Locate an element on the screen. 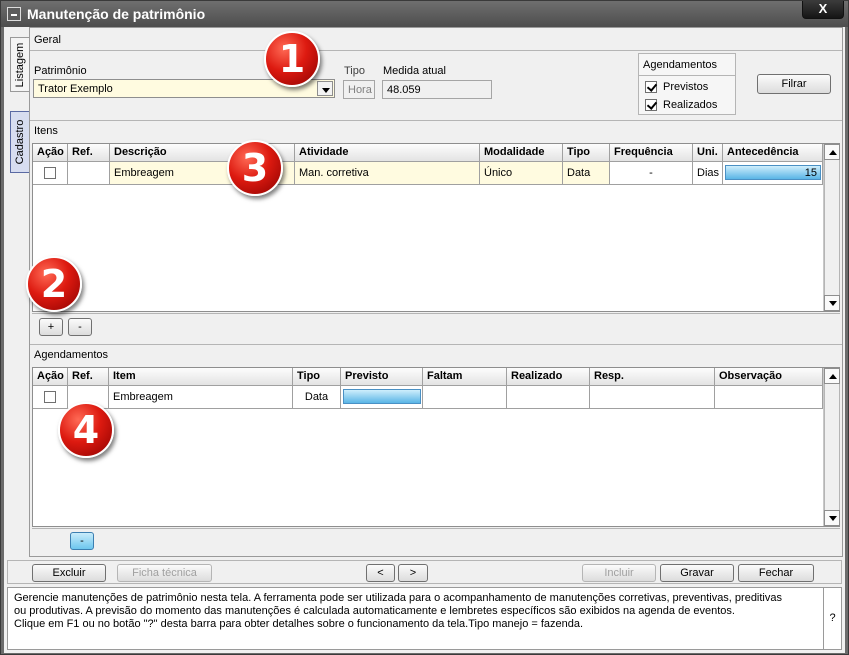  previous-button: < is located at coordinates (380, 573).